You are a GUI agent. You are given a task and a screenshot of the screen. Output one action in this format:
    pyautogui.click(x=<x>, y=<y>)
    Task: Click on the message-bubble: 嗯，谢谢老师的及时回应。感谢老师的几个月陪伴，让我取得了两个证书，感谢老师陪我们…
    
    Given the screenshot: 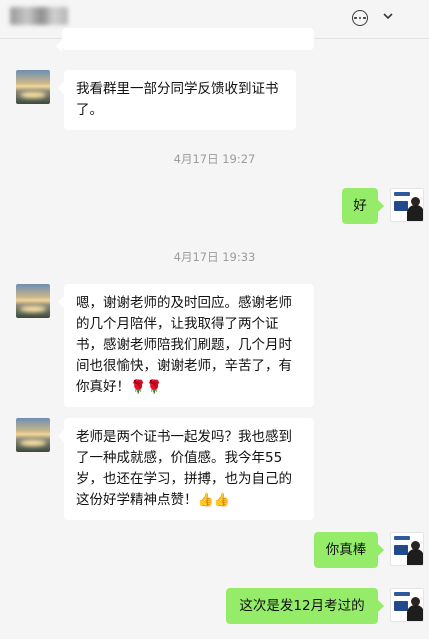 What is the action you would take?
    pyautogui.click(x=186, y=345)
    